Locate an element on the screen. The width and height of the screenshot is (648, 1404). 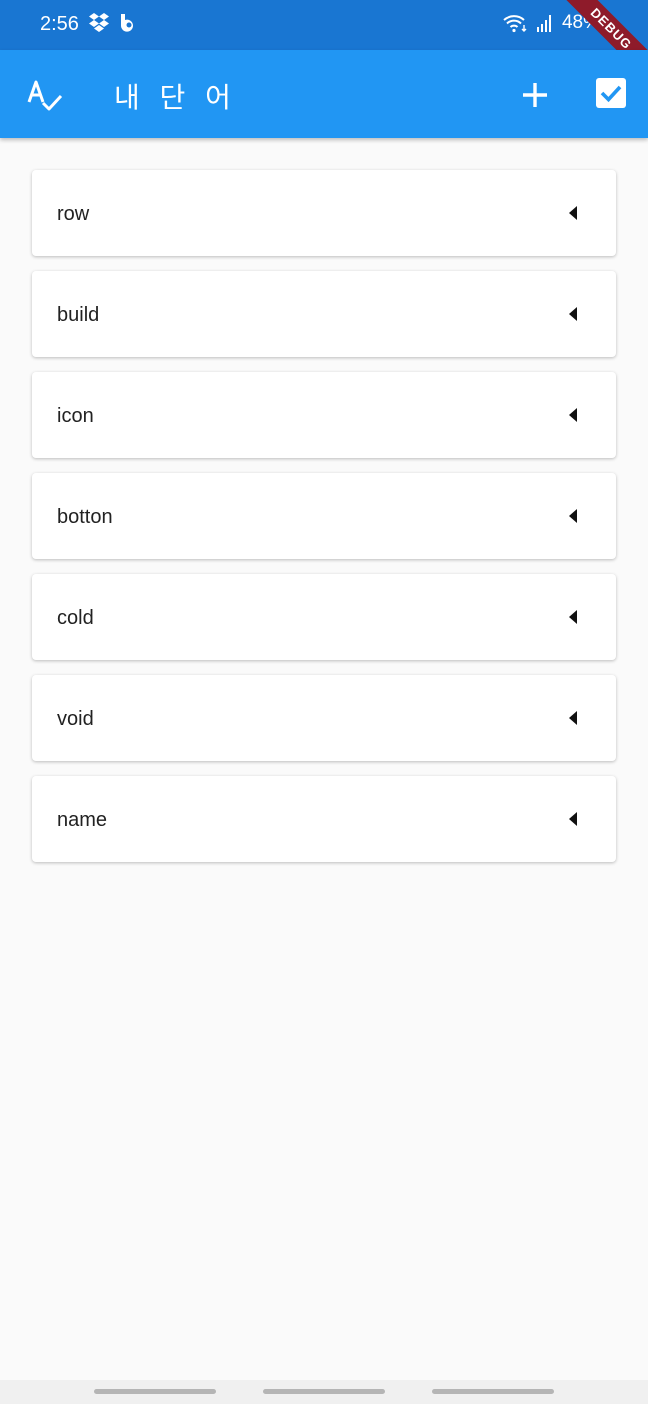
status-notification-icons is located at coordinates (113, 22).